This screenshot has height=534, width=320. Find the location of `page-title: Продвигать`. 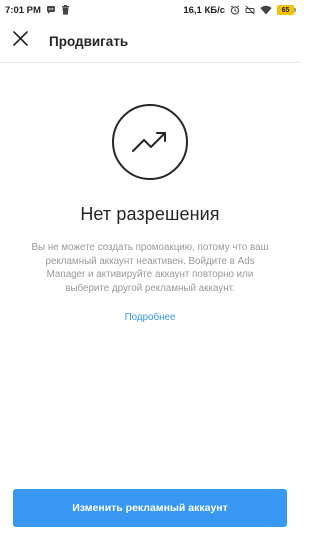

page-title: Продвигать is located at coordinates (89, 41).